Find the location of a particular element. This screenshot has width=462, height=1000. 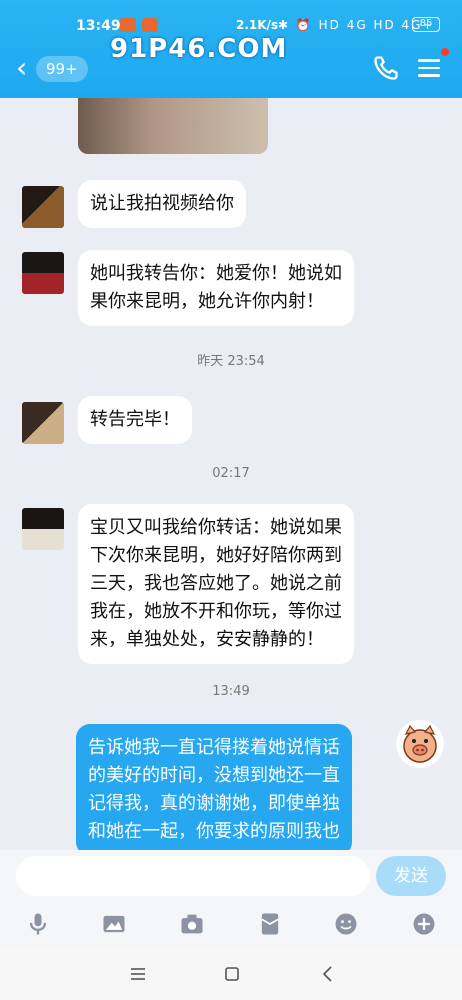

avatar-self is located at coordinates (420, 744).